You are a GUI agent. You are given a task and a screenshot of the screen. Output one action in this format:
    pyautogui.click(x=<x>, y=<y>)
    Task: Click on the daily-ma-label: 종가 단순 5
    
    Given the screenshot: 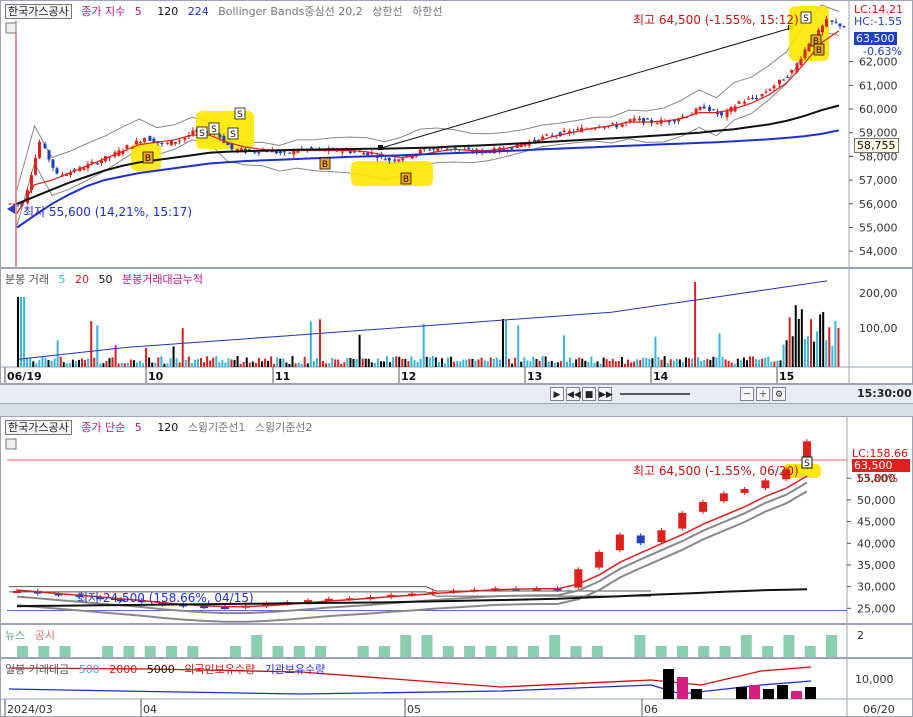 What is the action you would take?
    pyautogui.click(x=114, y=427)
    